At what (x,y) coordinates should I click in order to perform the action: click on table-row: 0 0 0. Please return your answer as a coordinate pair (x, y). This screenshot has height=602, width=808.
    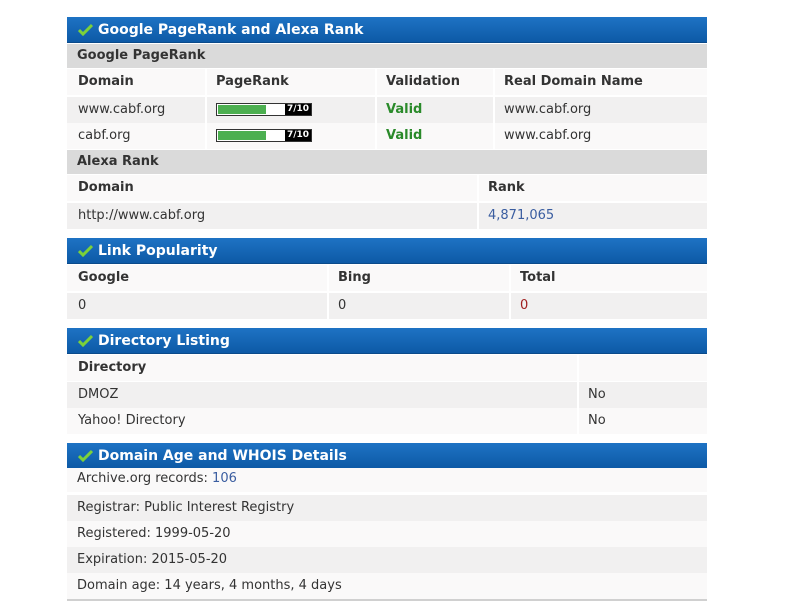
    Looking at the image, I should click on (387, 306).